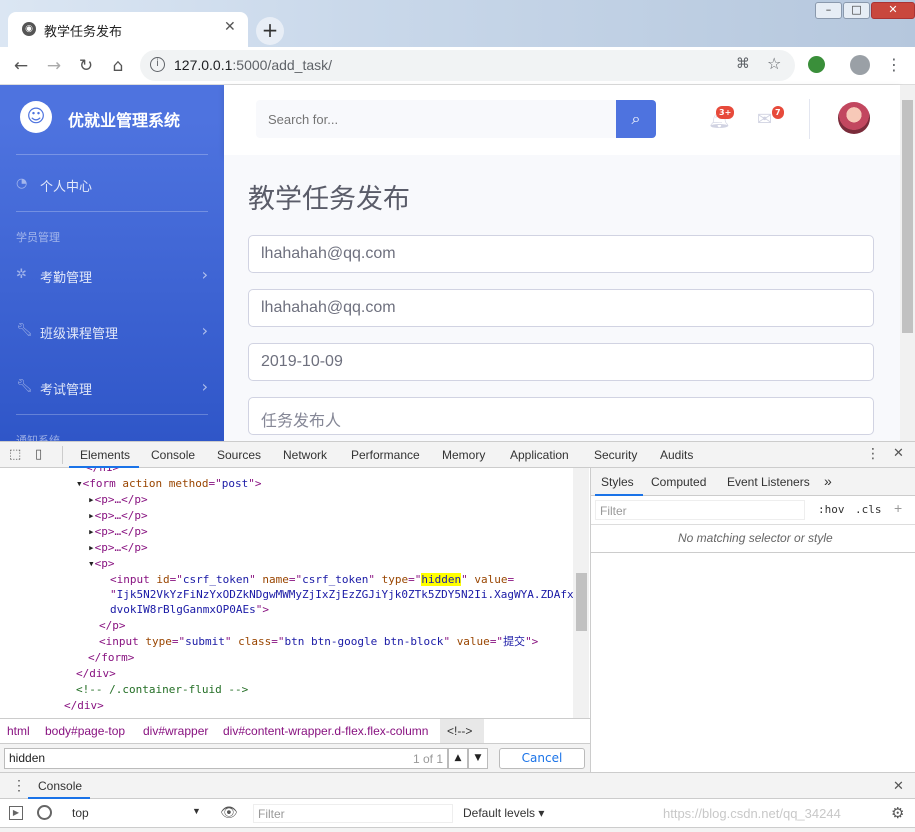 The image size is (915, 832). I want to click on sidebar-section-heading: 学员管理, so click(38, 237).